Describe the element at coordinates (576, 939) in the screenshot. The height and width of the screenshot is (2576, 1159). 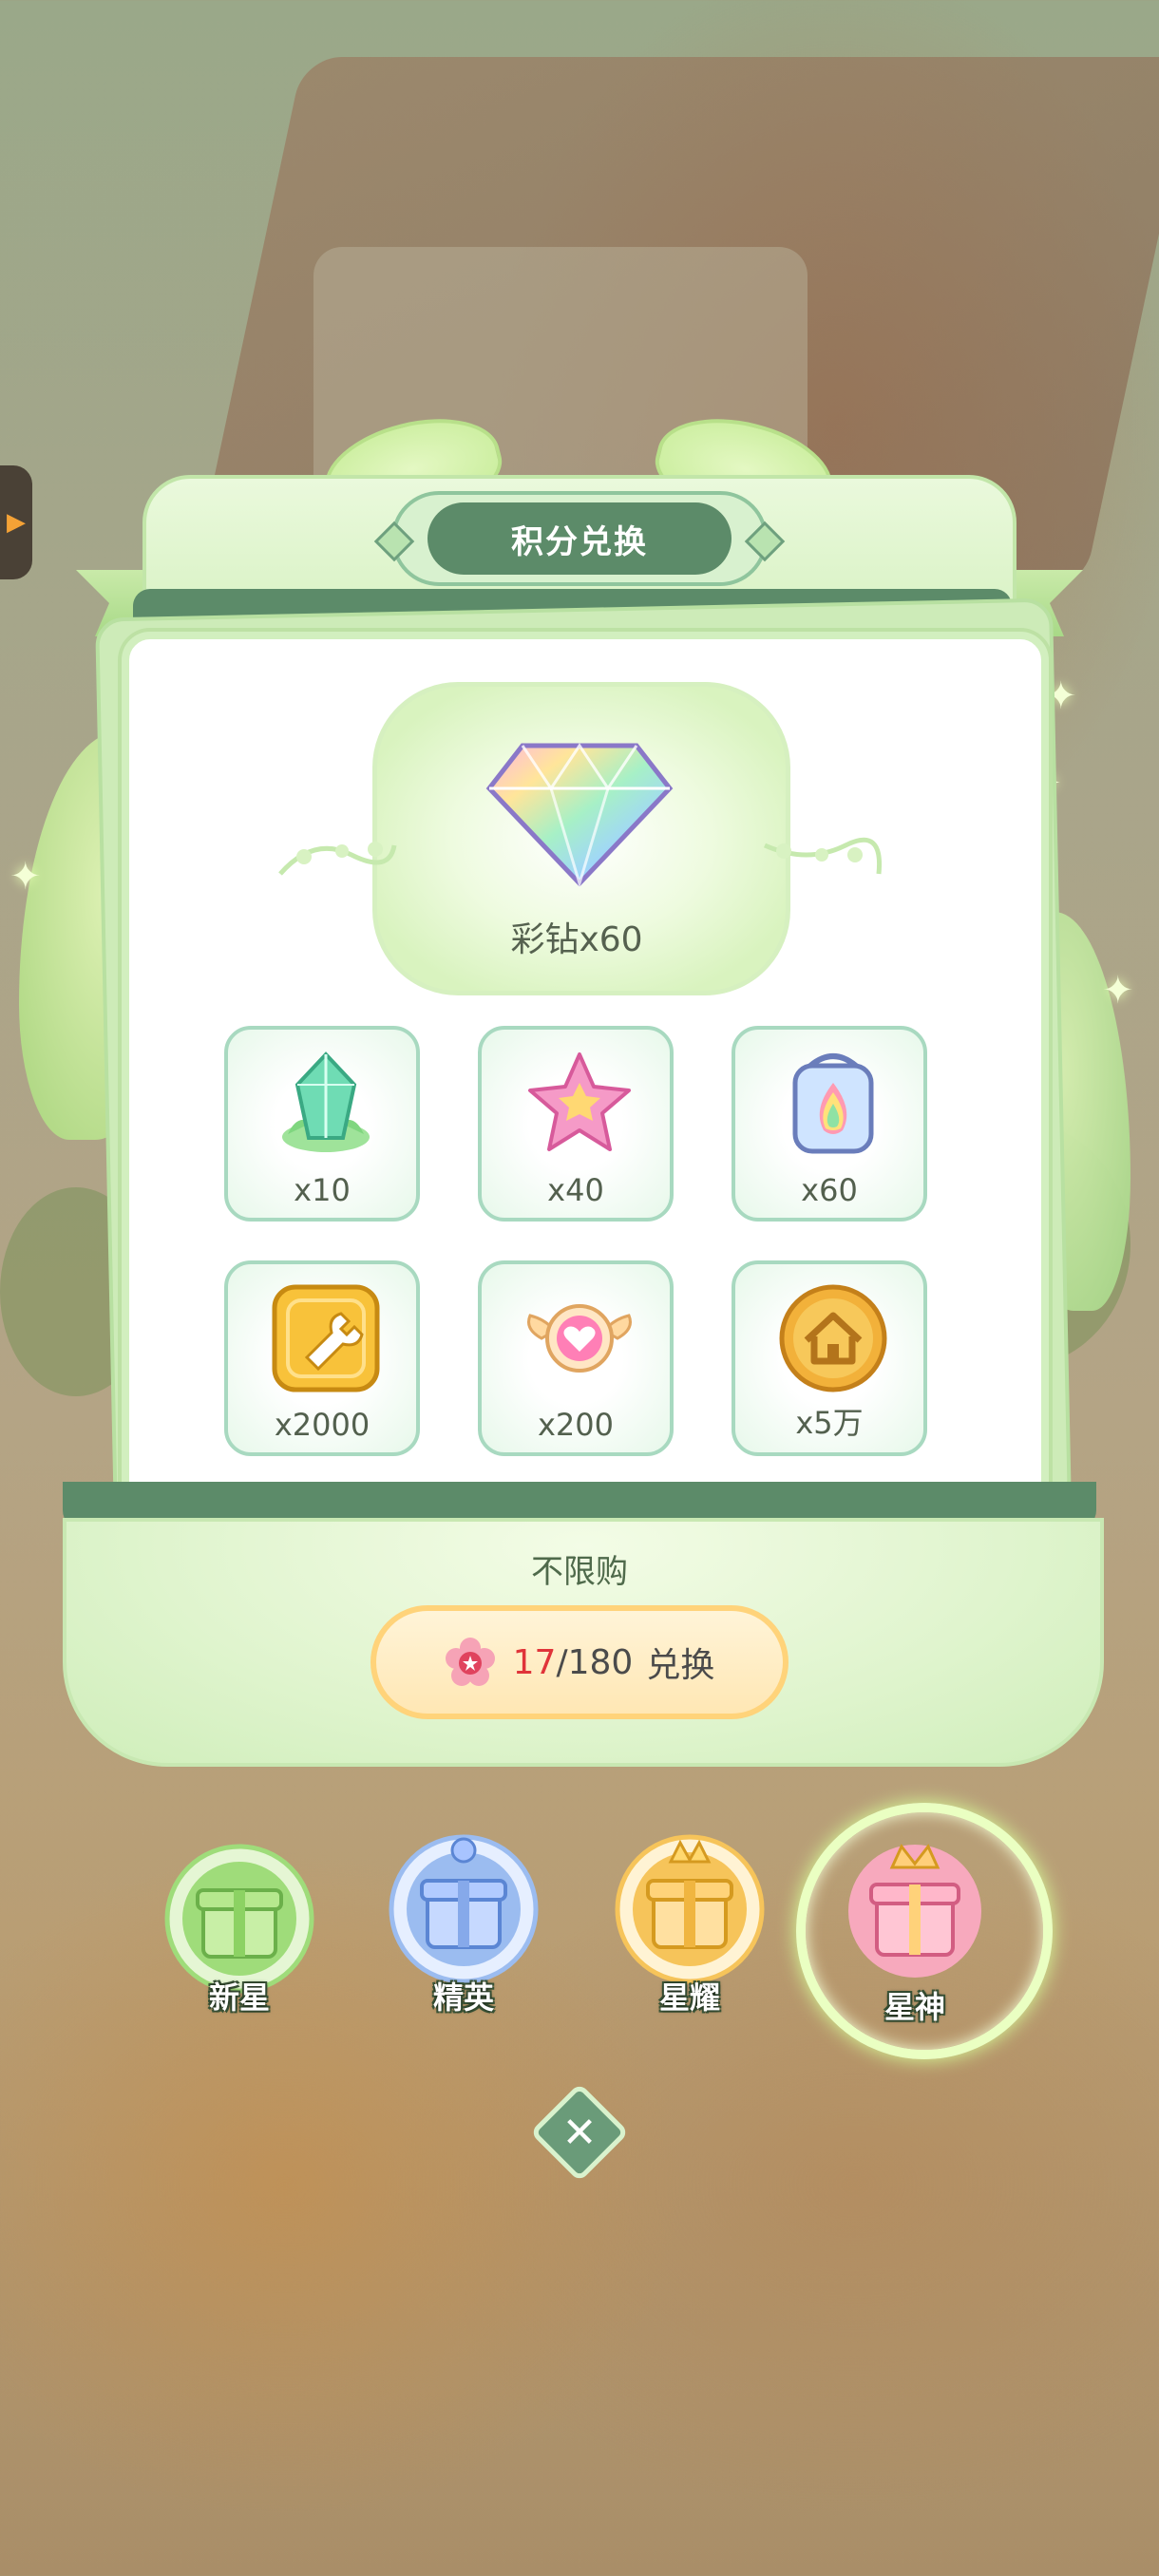
I see `featured-reward-label: 彩钻x60` at that location.